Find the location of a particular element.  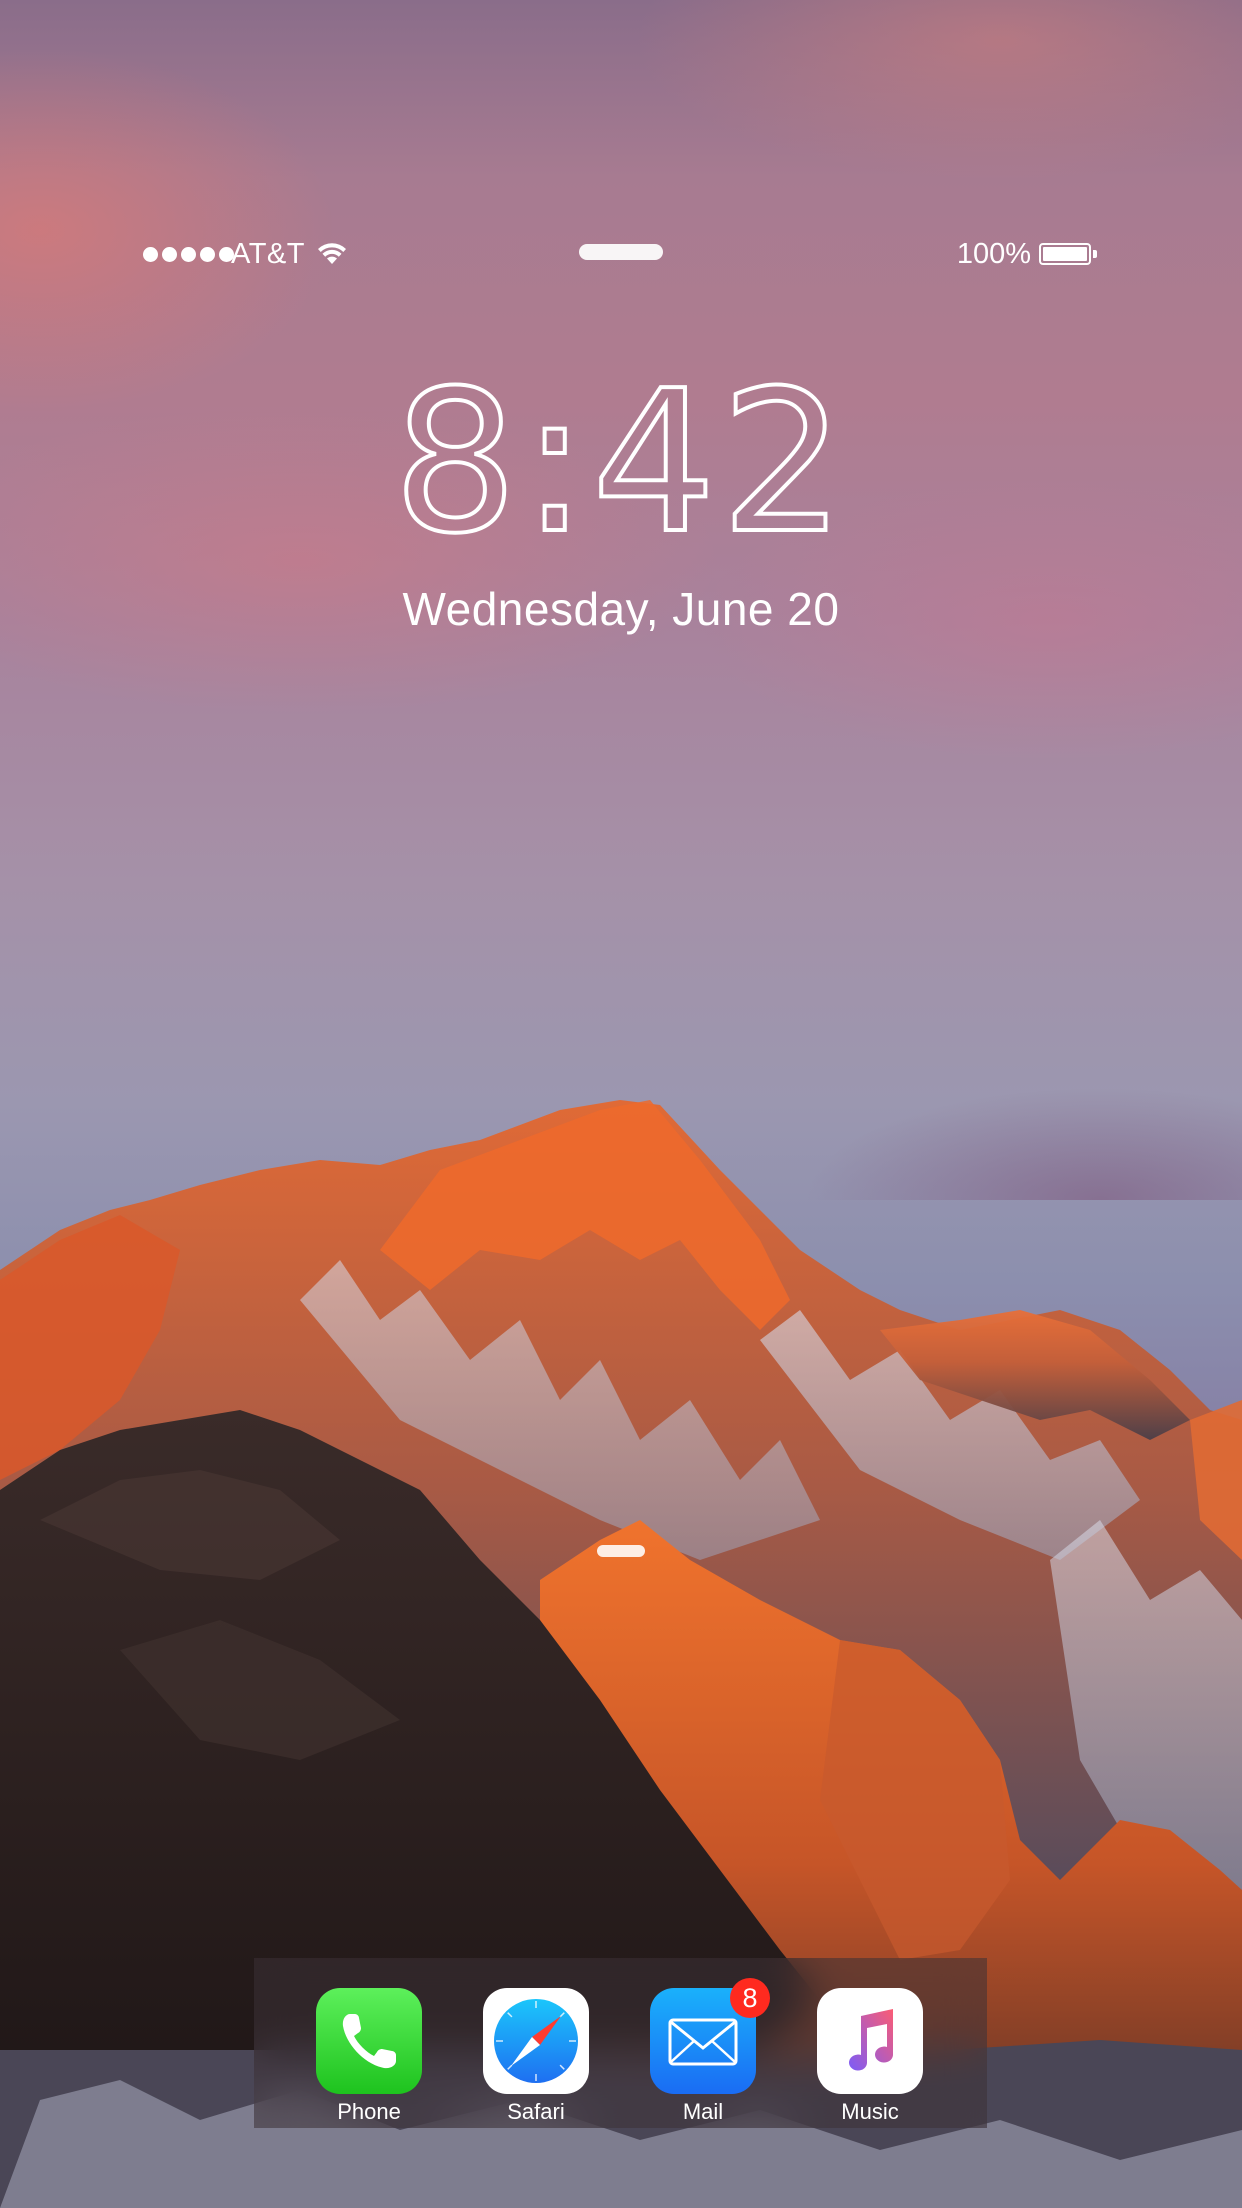

mail-icon: 8 is located at coordinates (710, 2036).